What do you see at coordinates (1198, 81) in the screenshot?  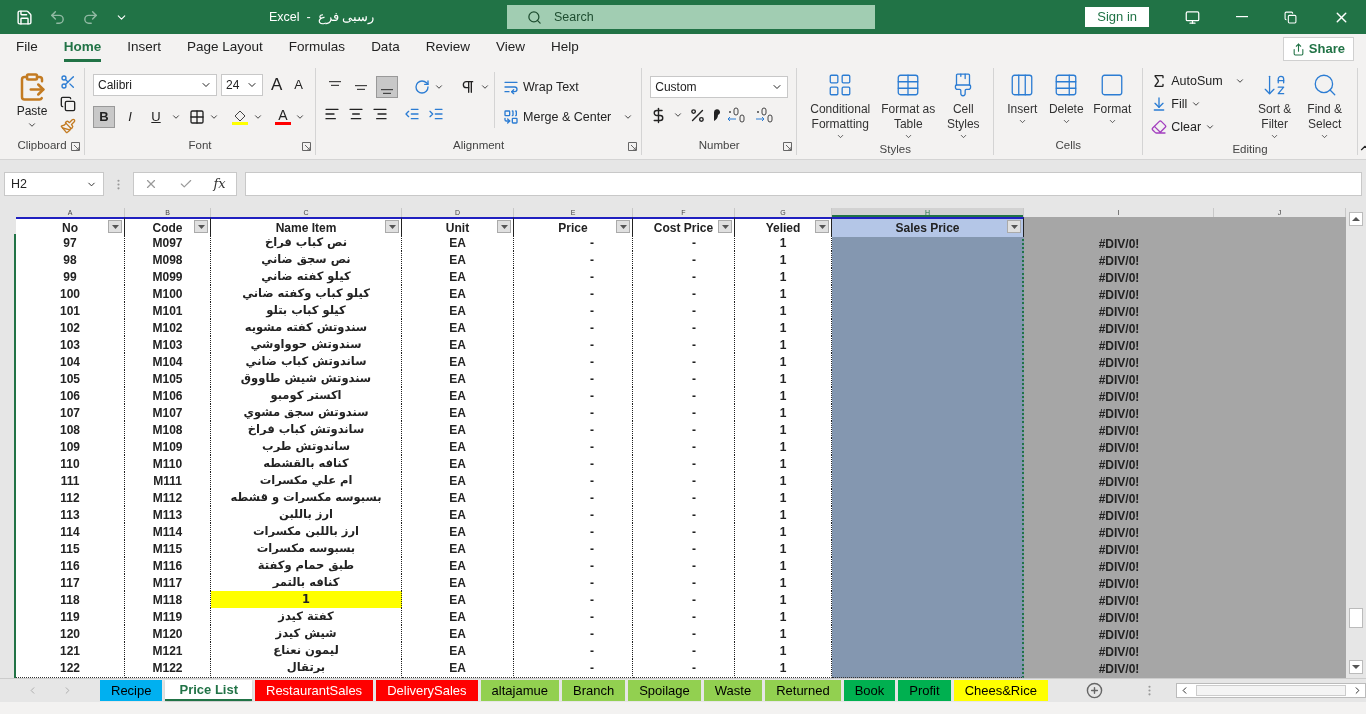 I see `autosum-button: AutoSum` at bounding box center [1198, 81].